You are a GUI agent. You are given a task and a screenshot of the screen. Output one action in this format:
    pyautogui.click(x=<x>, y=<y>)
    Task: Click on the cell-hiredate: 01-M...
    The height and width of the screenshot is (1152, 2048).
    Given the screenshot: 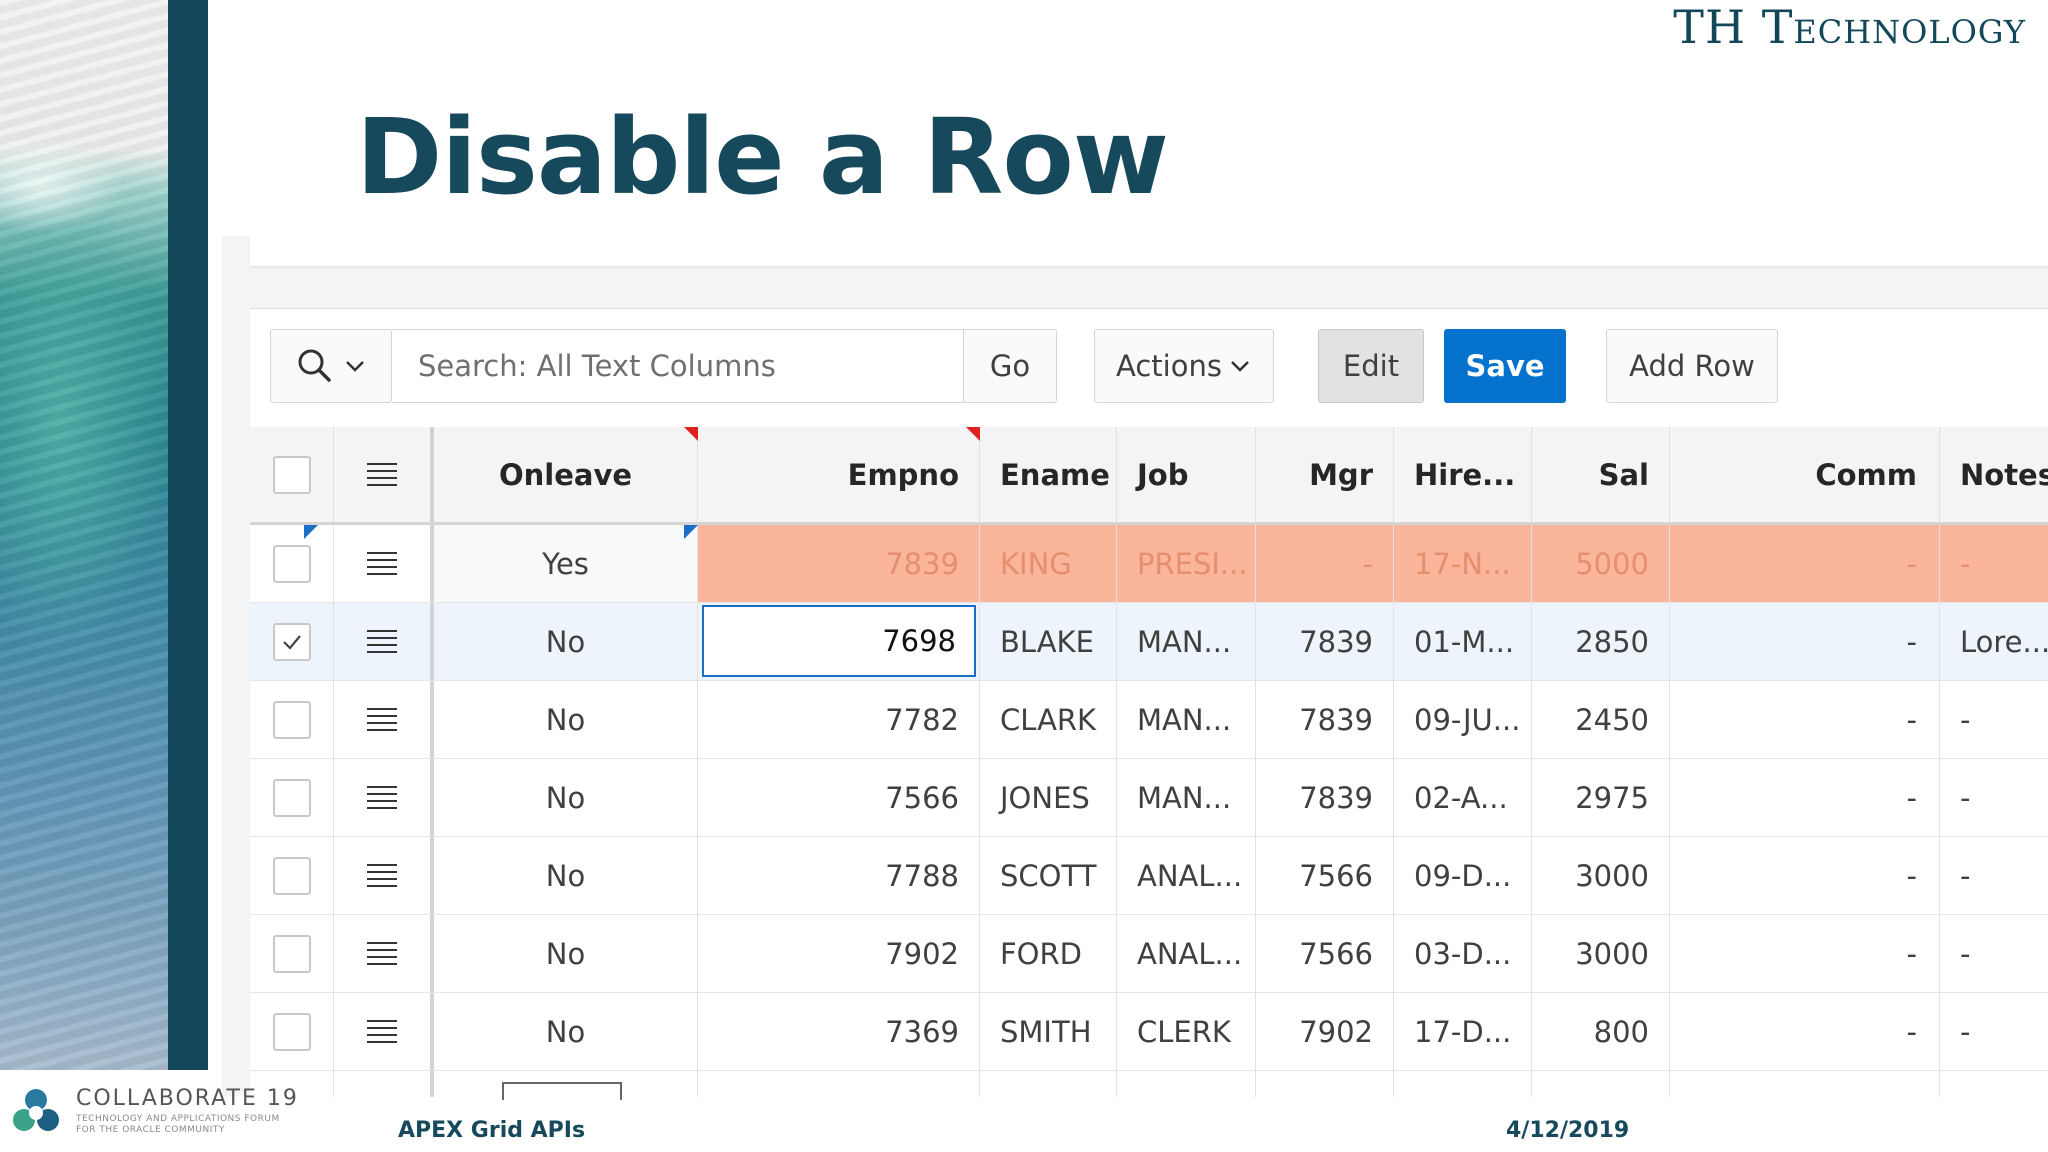 What is the action you would take?
    pyautogui.click(x=1463, y=641)
    